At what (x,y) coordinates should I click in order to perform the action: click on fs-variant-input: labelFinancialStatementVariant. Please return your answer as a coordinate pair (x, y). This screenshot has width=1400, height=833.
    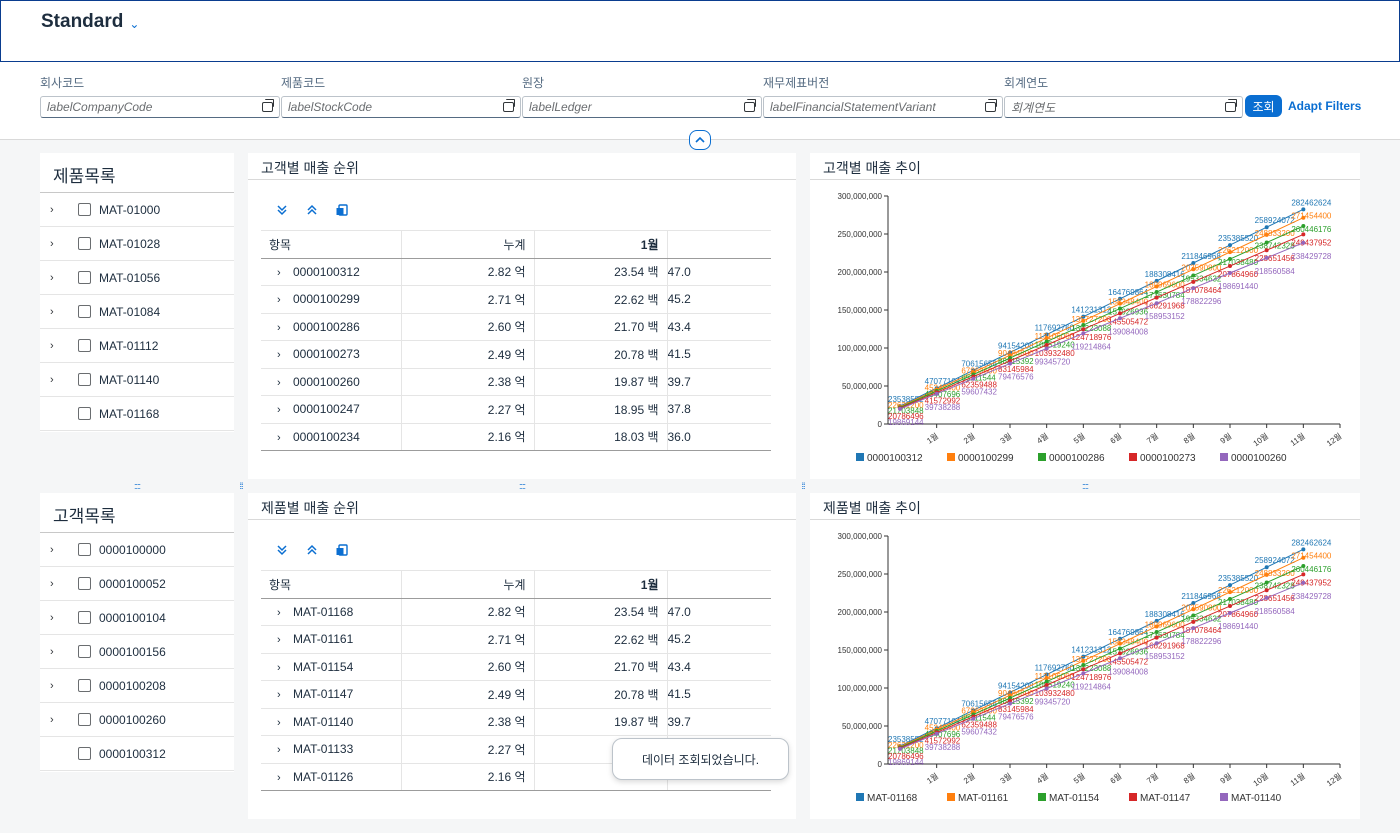
    Looking at the image, I should click on (883, 107).